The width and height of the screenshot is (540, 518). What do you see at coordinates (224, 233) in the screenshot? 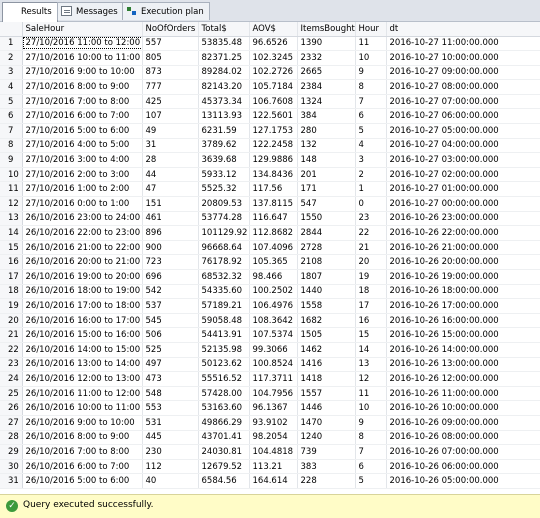
I see `table-cell: 101129.92` at bounding box center [224, 233].